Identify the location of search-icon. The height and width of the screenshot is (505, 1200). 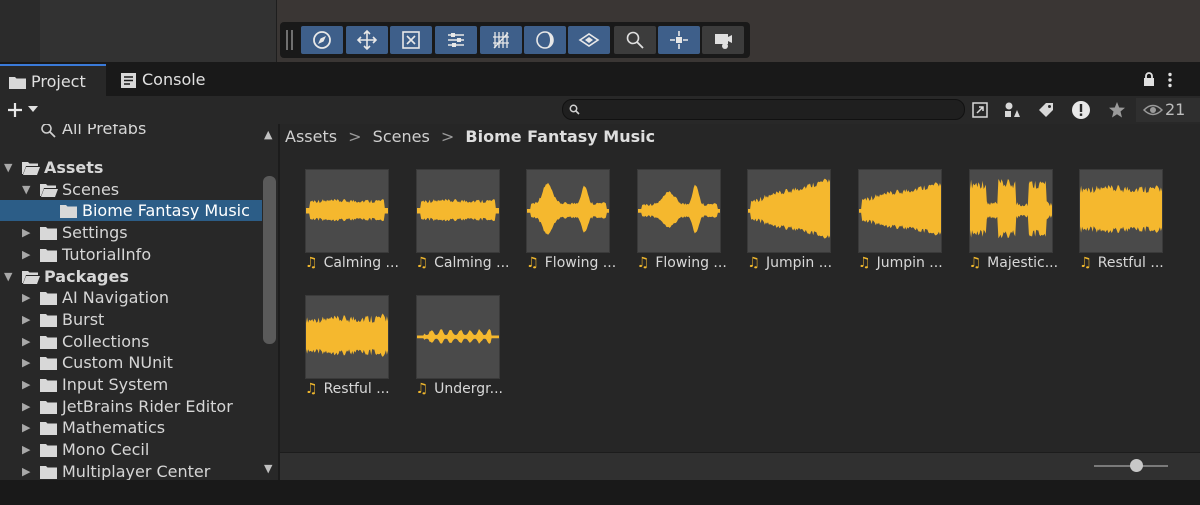
(635, 40).